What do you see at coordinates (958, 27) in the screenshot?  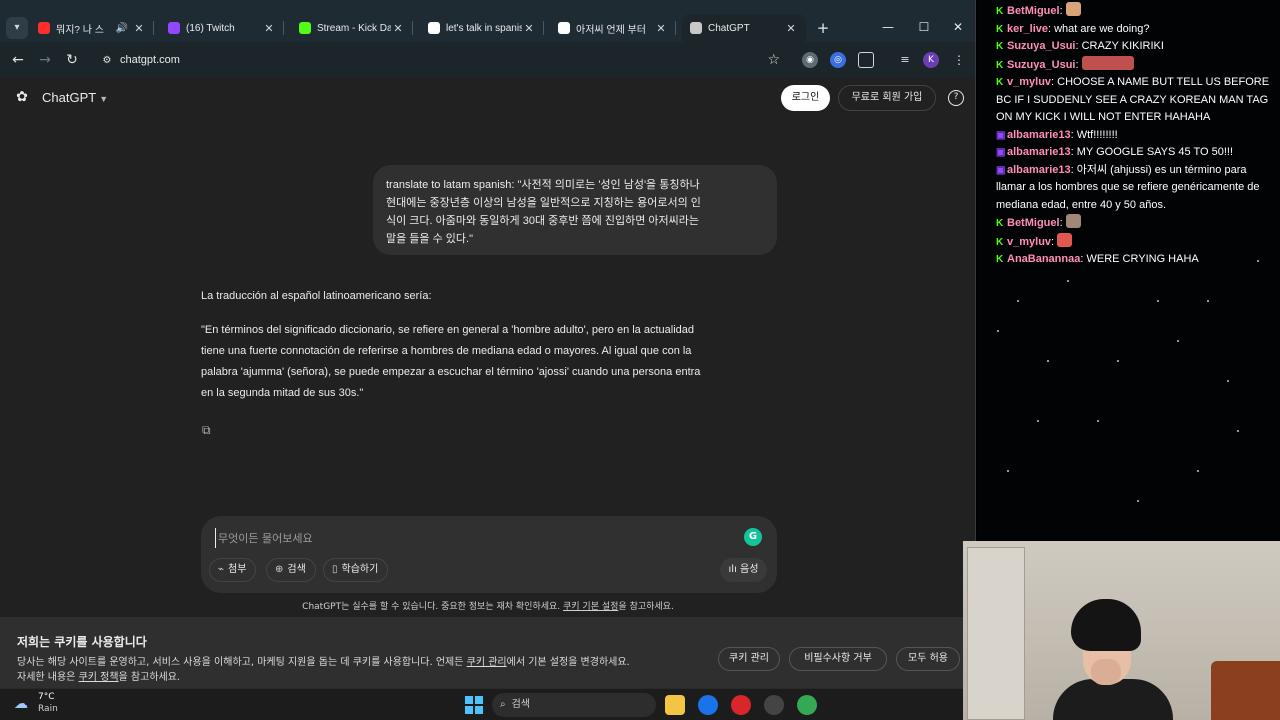 I see `close-window-icon: ✕` at bounding box center [958, 27].